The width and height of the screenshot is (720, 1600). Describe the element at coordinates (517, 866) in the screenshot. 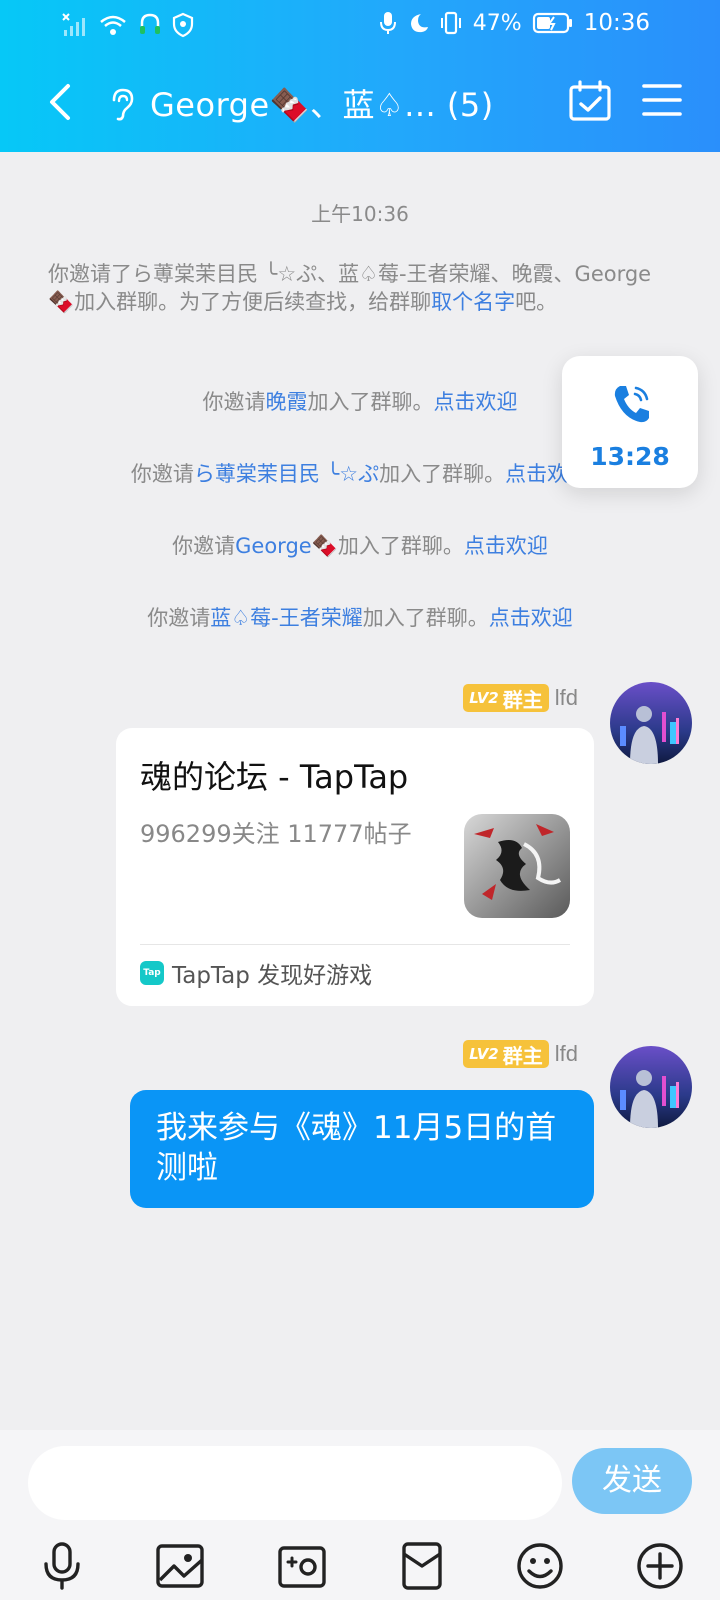

I see `game-icon` at that location.